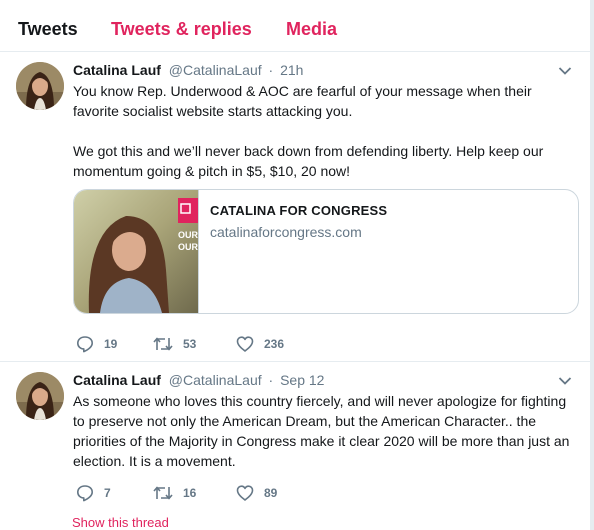  Describe the element at coordinates (233, 493) in the screenshot. I see `tweet-actions: 7 16 89` at that location.